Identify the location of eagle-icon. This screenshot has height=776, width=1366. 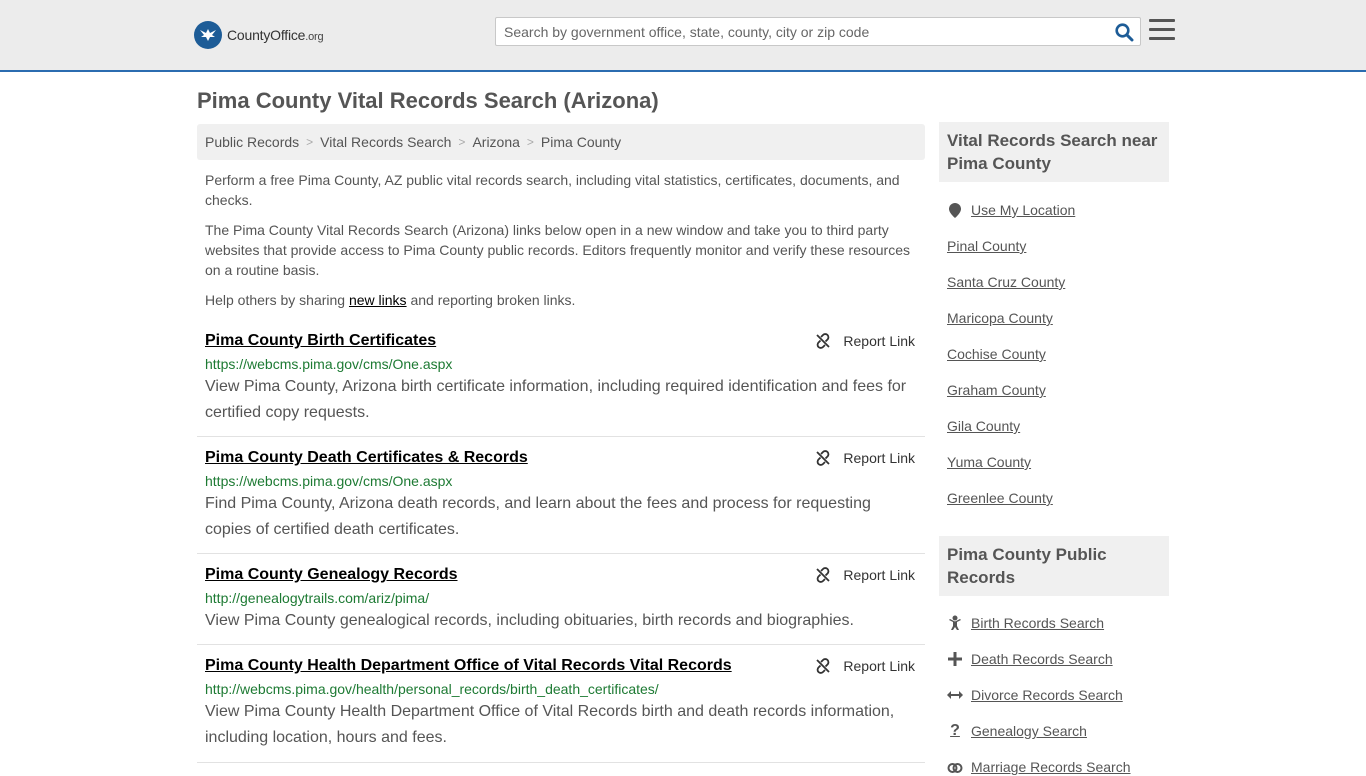
(208, 35).